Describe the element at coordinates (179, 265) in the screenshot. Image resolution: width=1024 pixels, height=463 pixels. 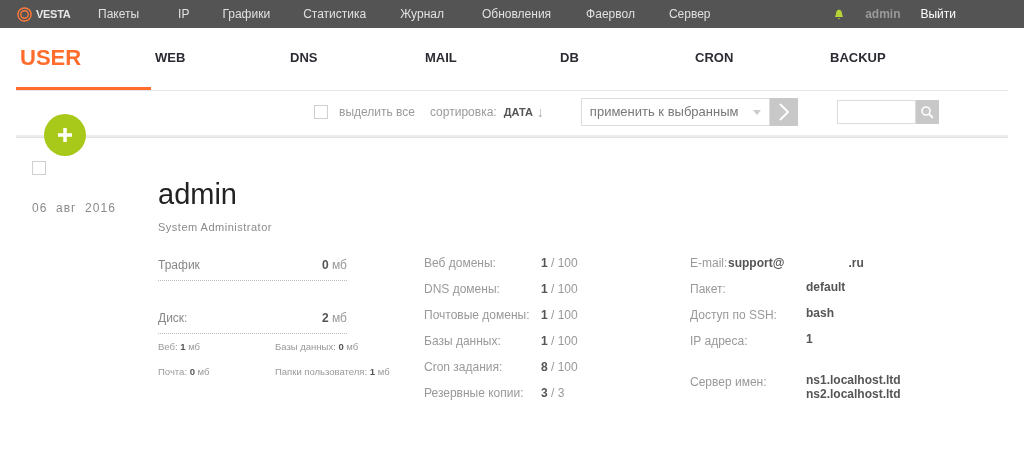
I see `traffic-label: Трафик` at that location.